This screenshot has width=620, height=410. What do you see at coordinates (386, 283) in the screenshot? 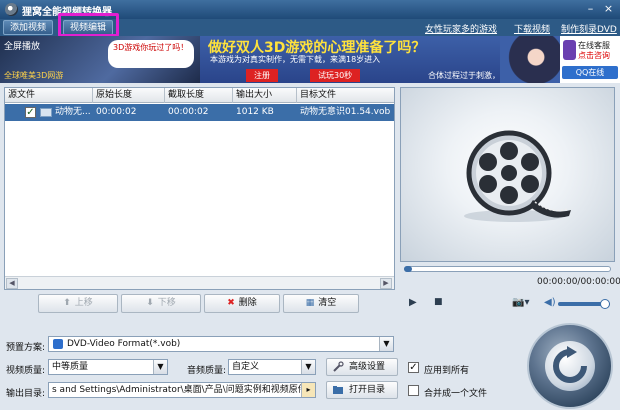
I see `scroll-right-icon: ▶` at bounding box center [386, 283].